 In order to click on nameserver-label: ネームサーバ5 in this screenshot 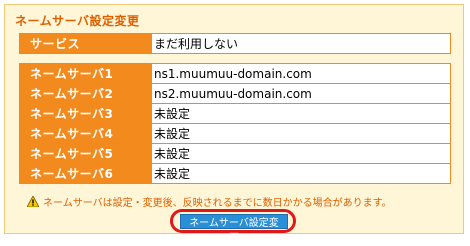, I will do `click(85, 153)`.